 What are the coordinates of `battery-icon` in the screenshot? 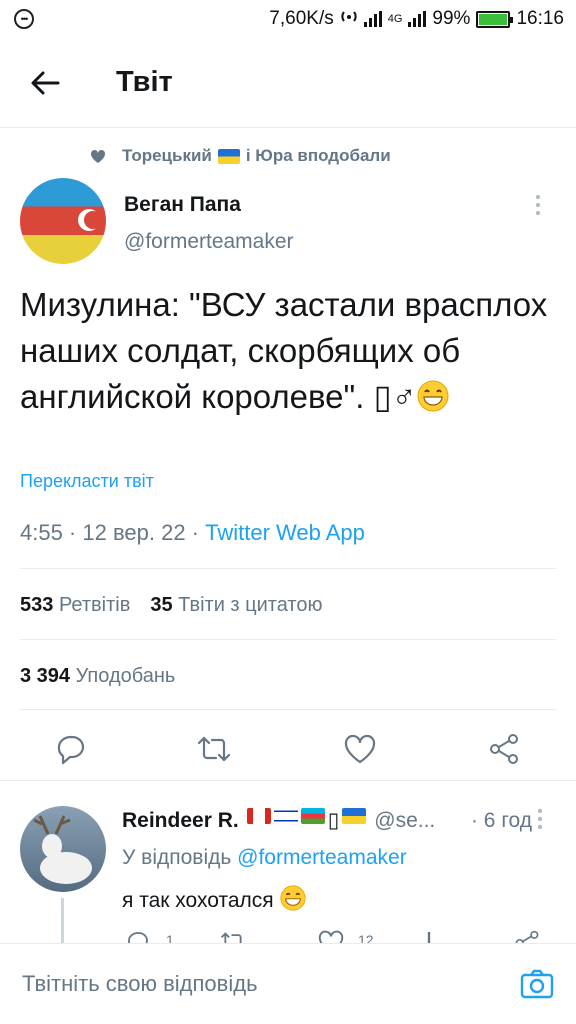 It's located at (495, 19).